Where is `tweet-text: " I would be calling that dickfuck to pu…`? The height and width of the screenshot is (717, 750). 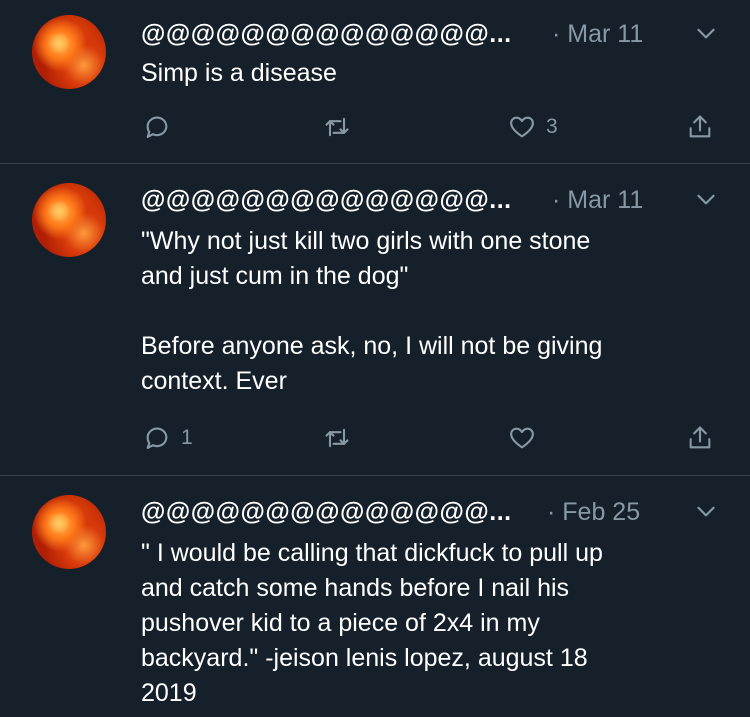
tweet-text: " I would be calling that dickfuck to pu… is located at coordinates (372, 623).